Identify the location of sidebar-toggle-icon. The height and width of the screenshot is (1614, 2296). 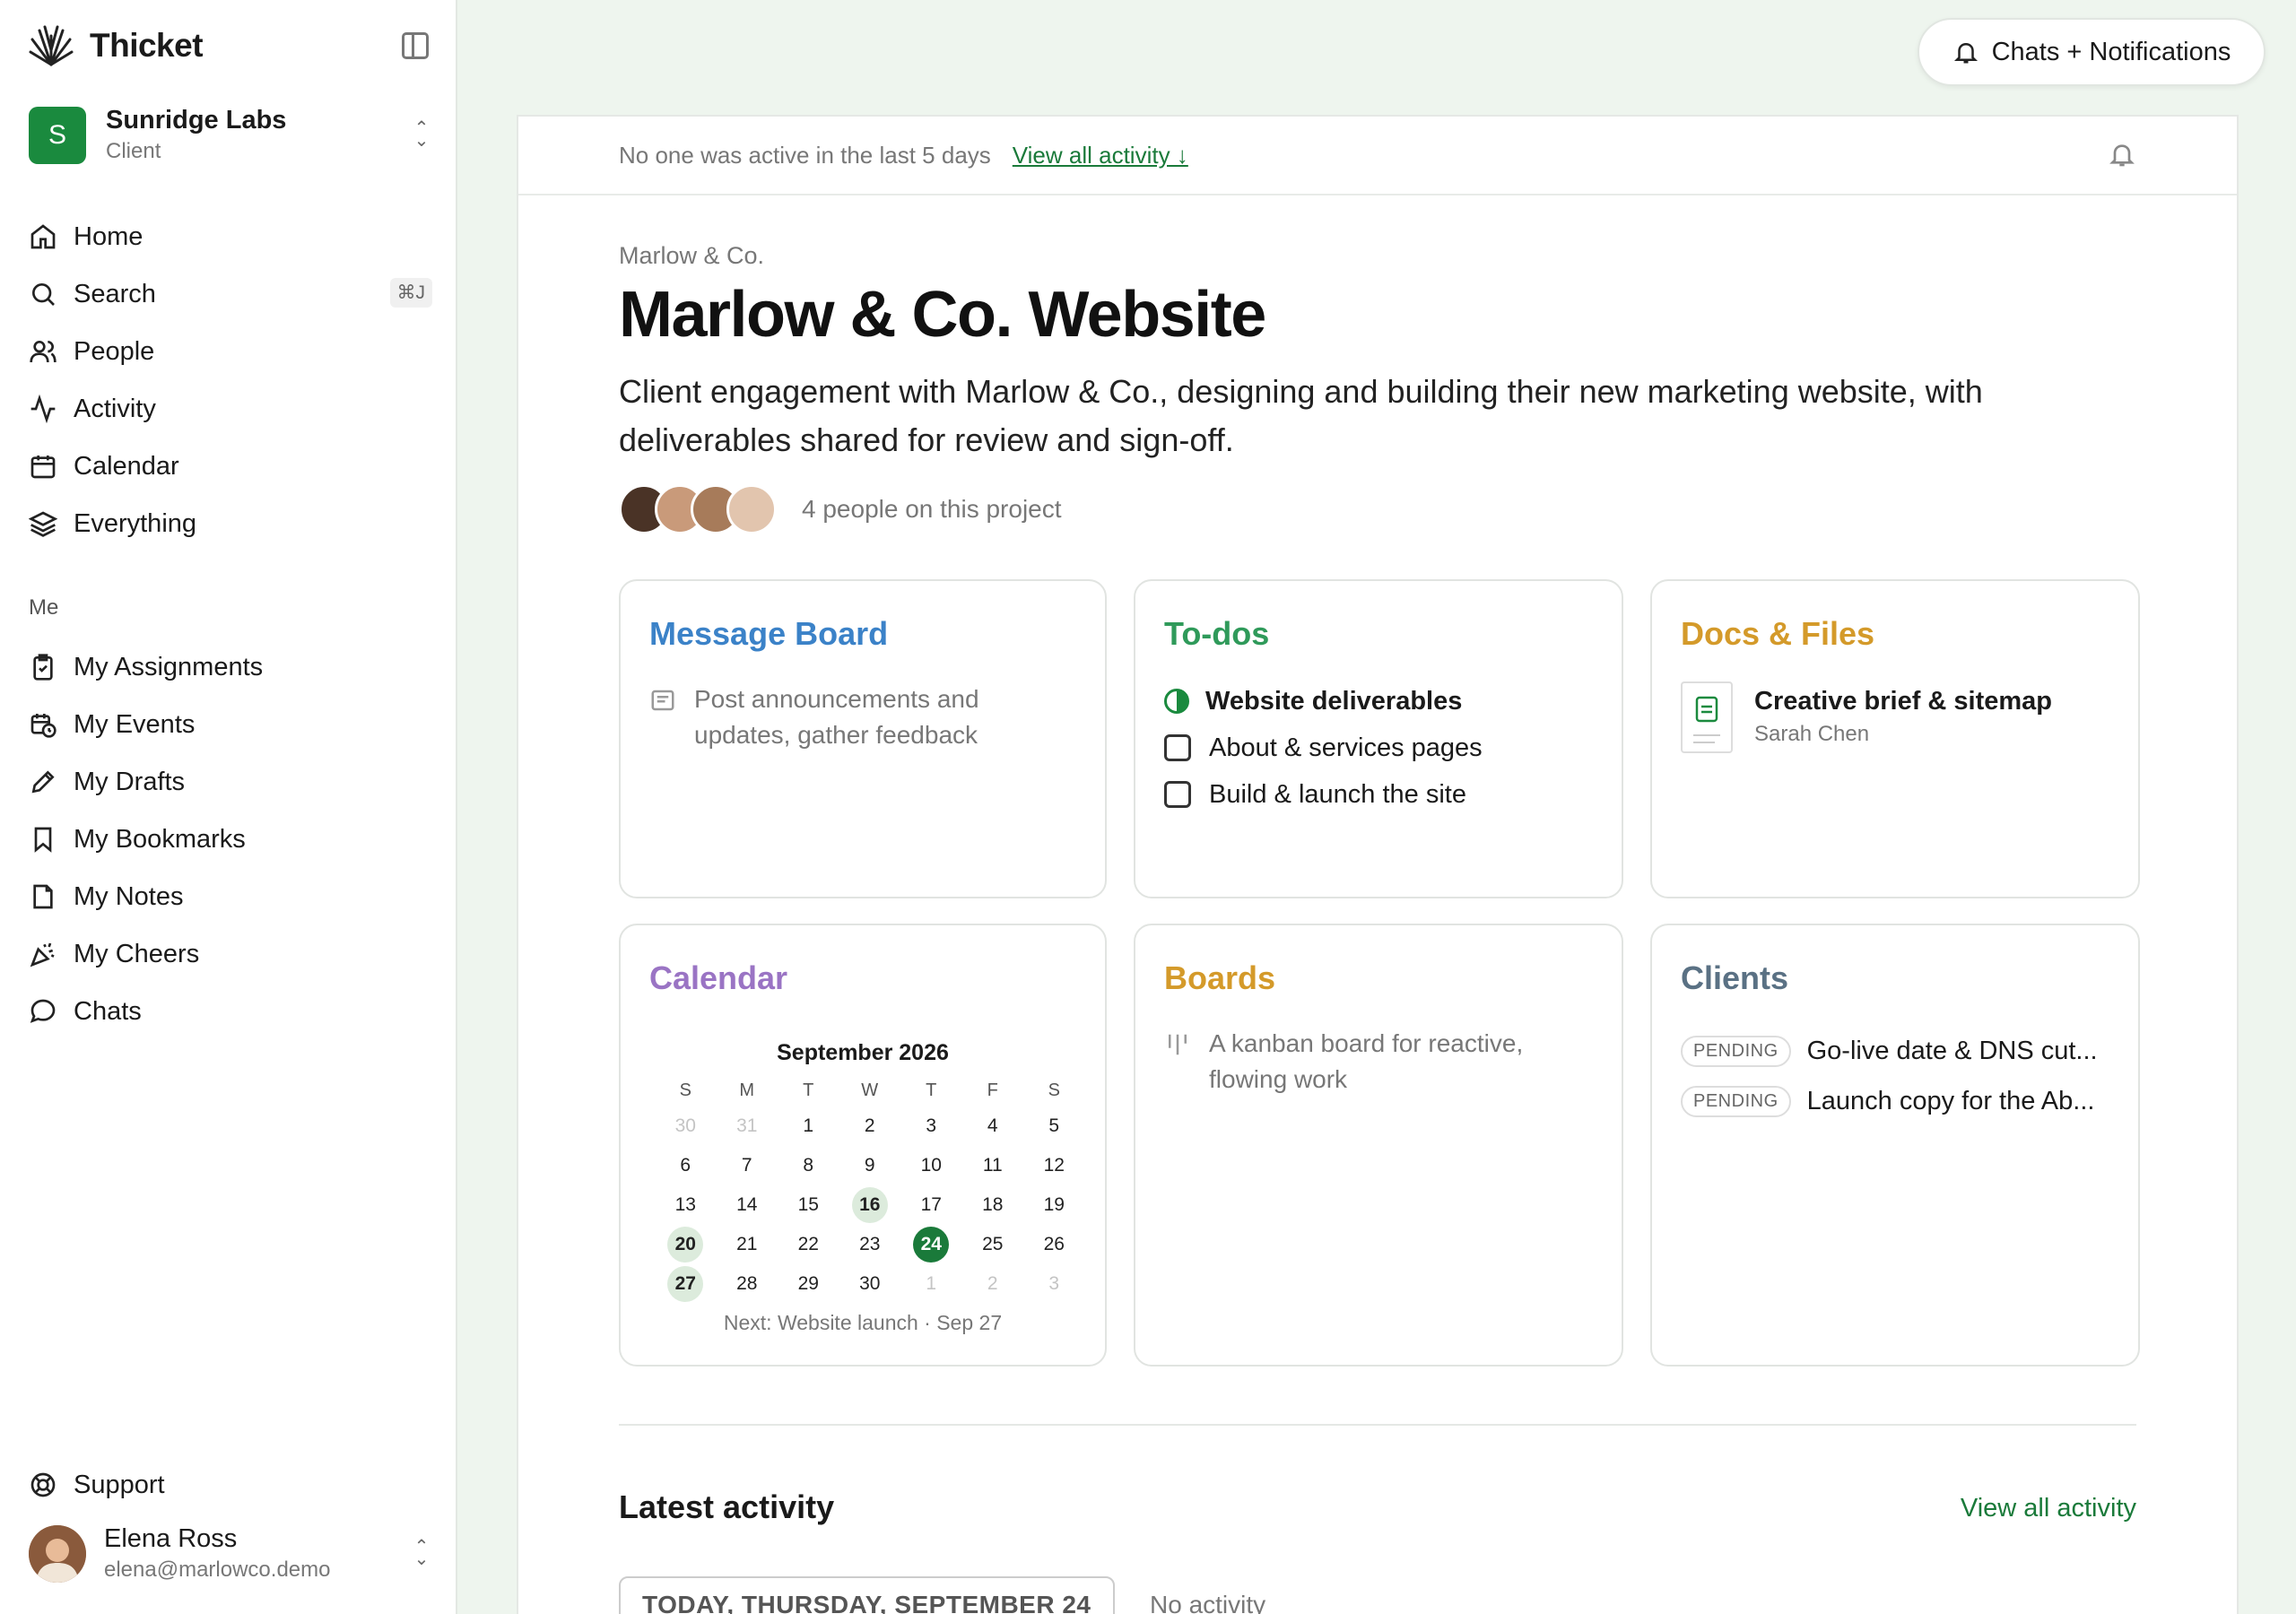
(415, 45).